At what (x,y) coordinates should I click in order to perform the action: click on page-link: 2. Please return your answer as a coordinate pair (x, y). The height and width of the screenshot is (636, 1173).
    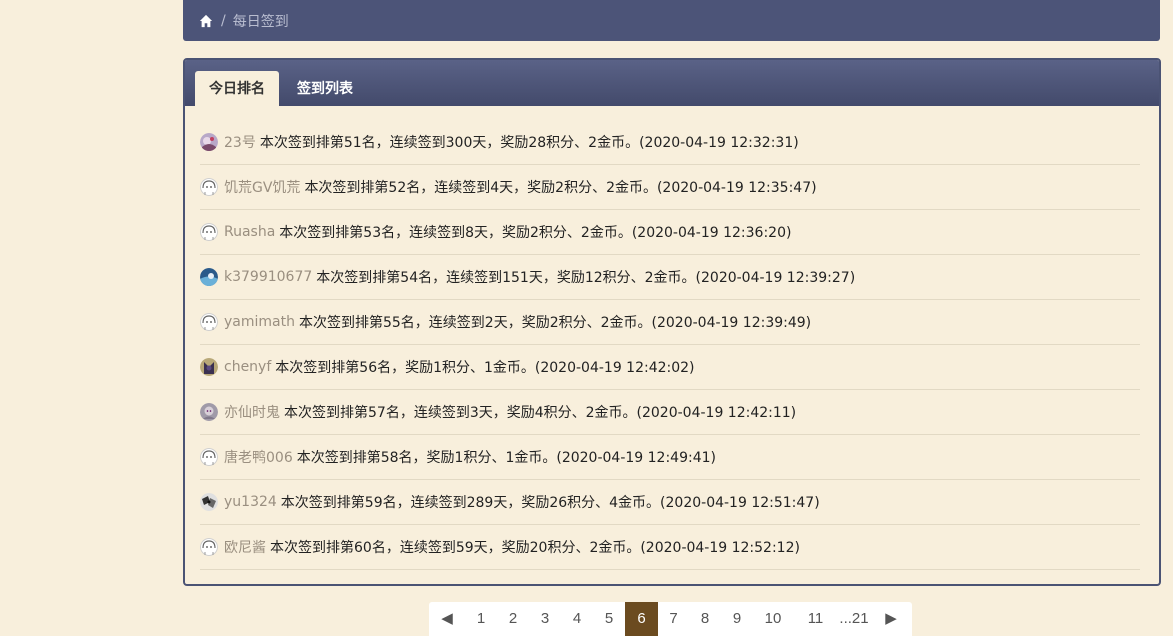
    Looking at the image, I should click on (513, 619).